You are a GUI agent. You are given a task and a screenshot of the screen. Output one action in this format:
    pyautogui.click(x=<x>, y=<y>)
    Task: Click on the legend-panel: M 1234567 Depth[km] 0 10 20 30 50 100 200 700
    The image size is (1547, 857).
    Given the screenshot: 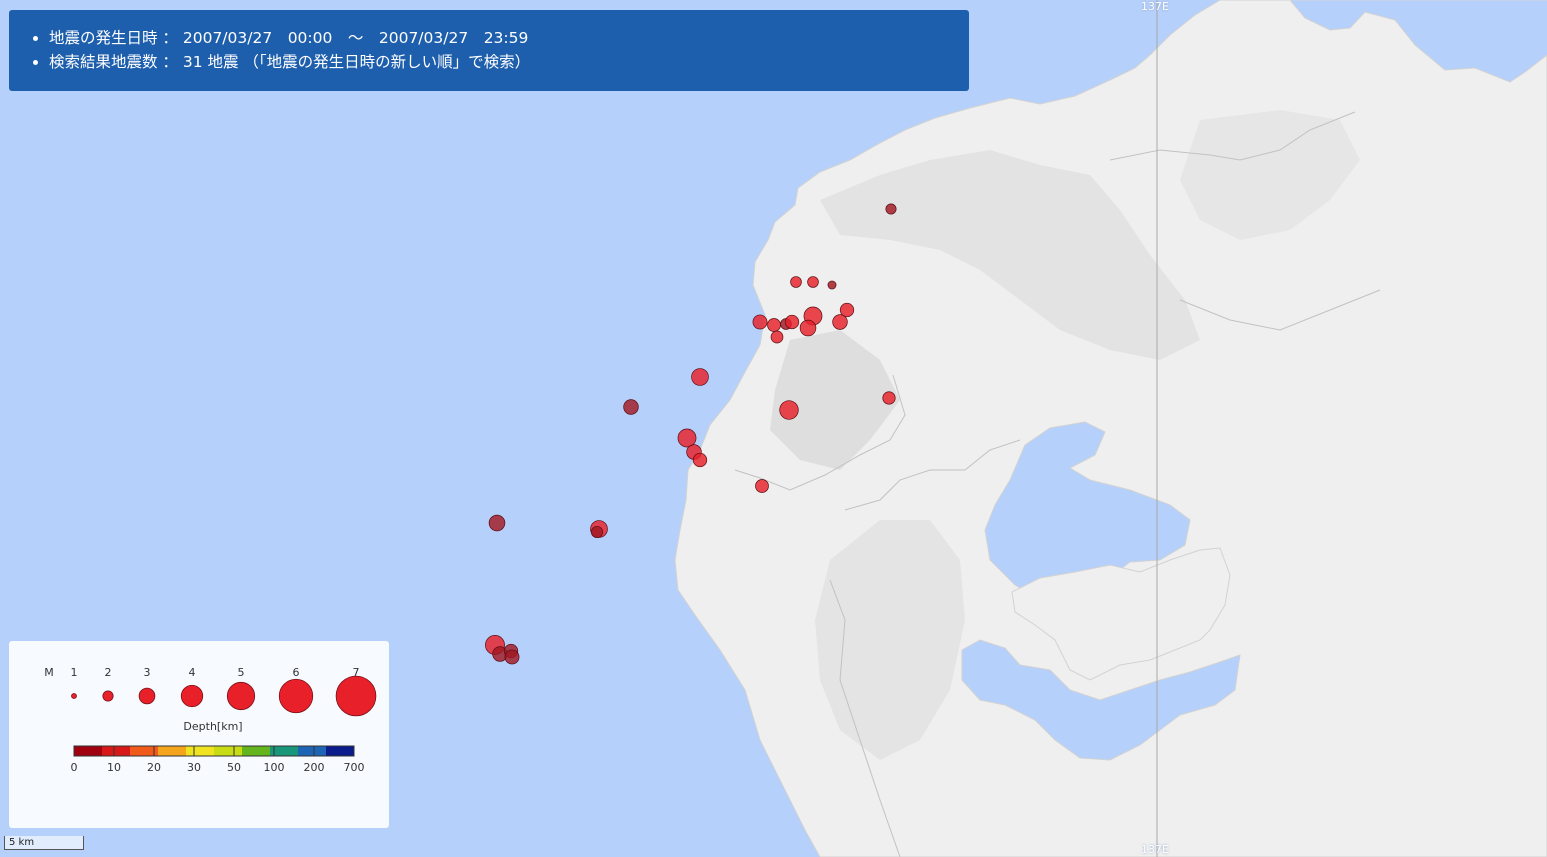 What is the action you would take?
    pyautogui.click(x=199, y=734)
    